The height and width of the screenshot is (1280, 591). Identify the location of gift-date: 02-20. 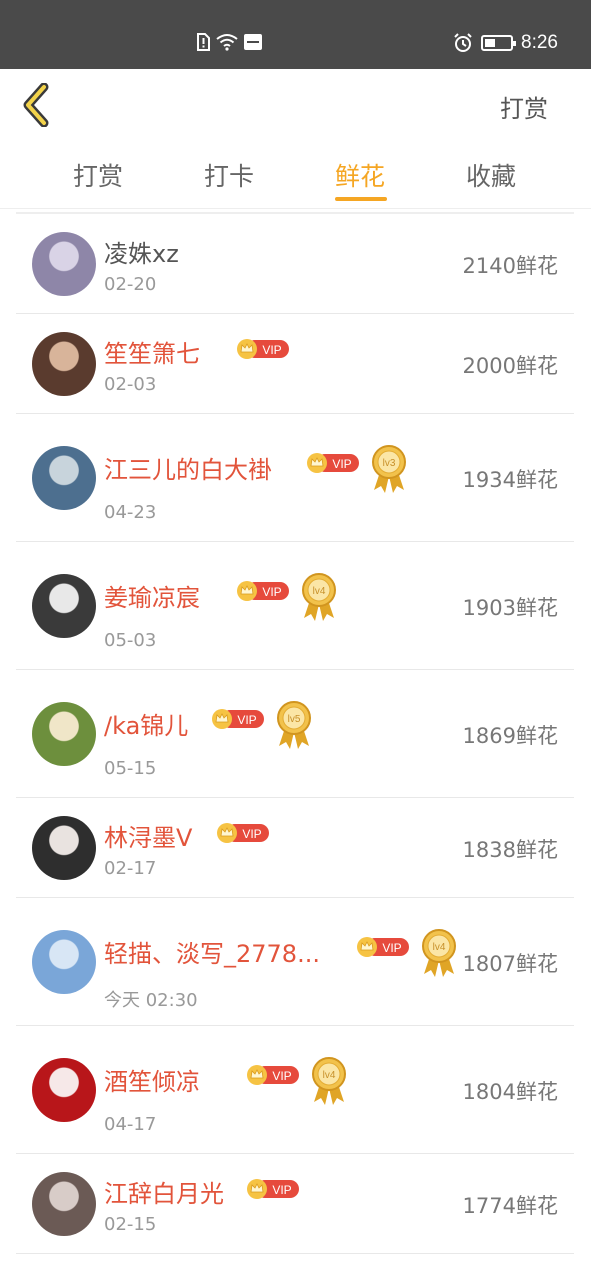
(130, 284).